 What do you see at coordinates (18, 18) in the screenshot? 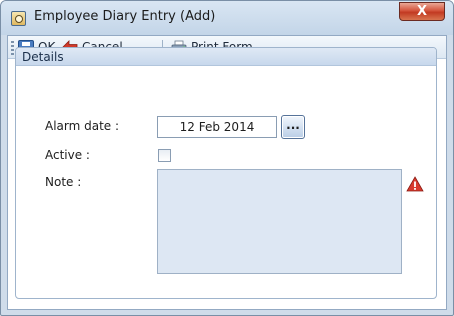
I see `diary-icon` at bounding box center [18, 18].